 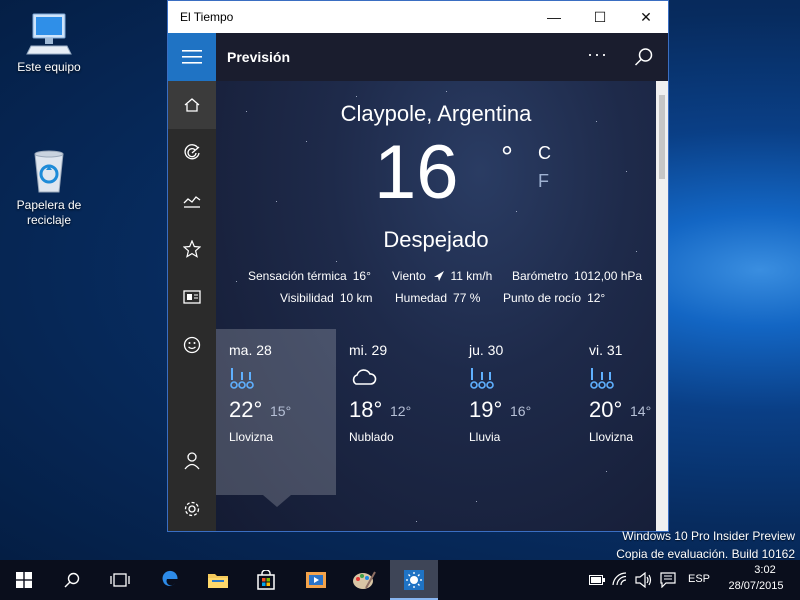 I want to click on detail-feels-like: Sensación térmica 16°, so click(x=309, y=276).